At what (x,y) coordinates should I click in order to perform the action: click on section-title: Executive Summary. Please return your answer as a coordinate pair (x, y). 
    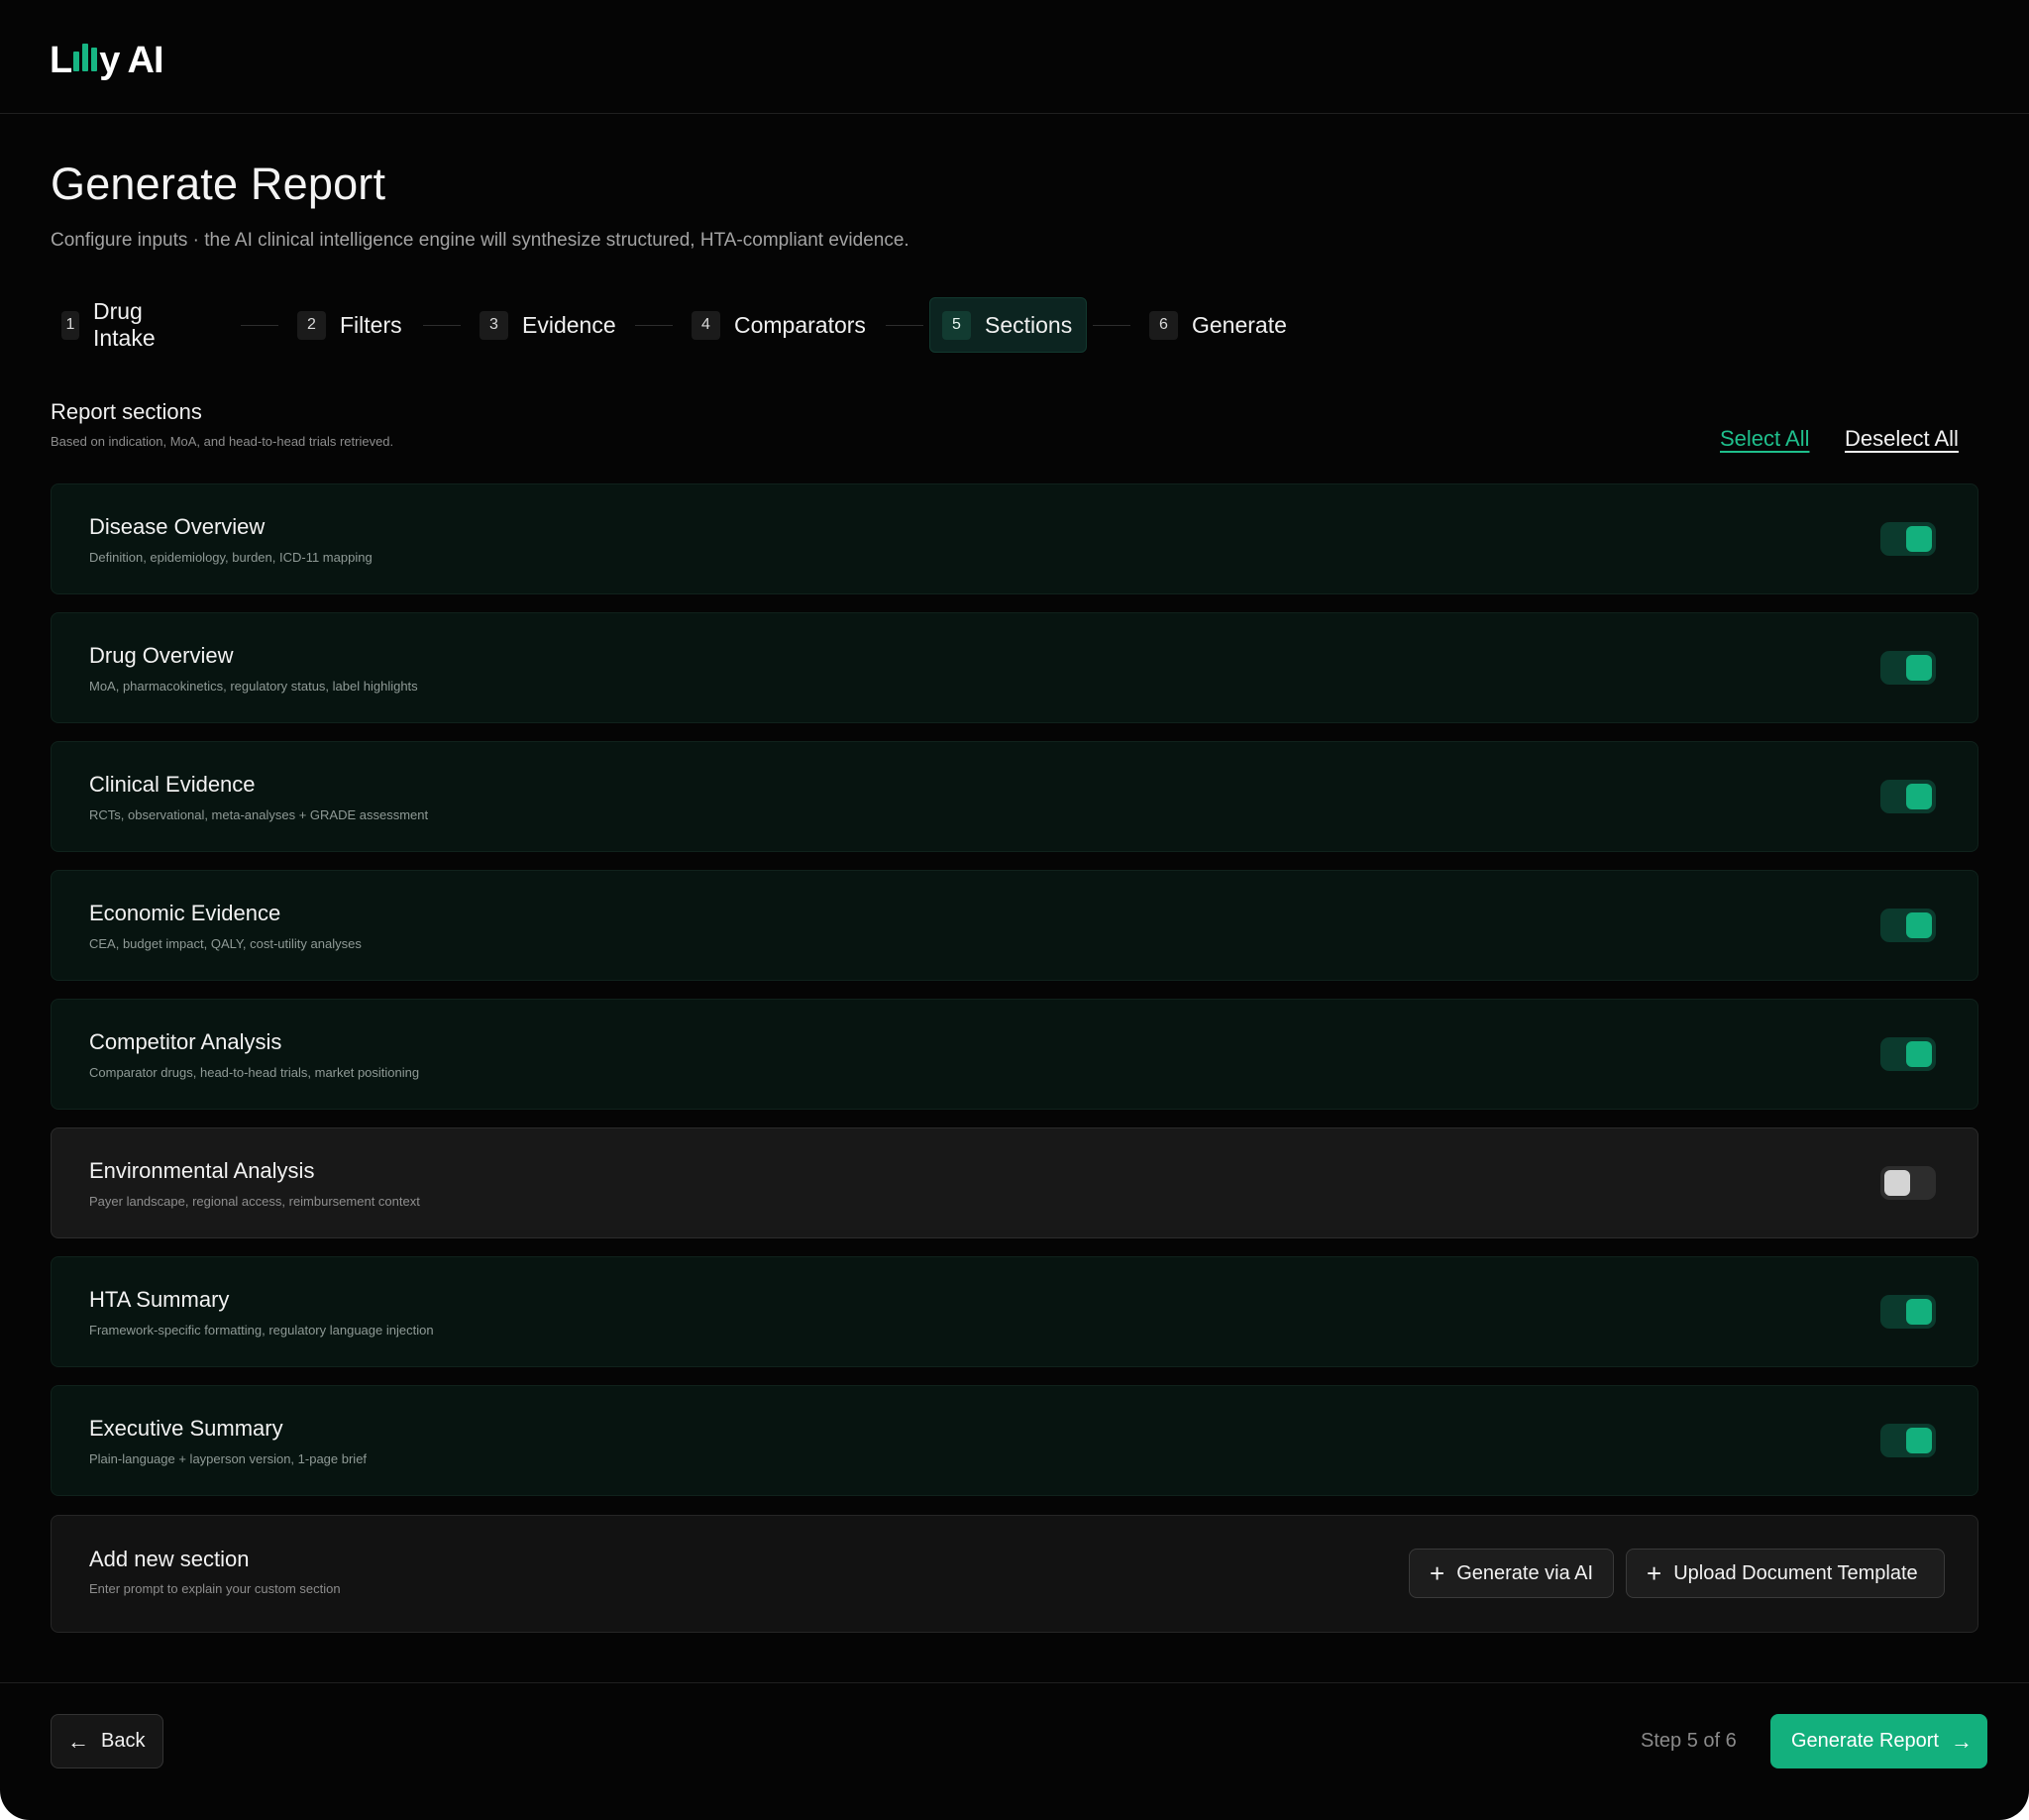
    Looking at the image, I should click on (186, 1428).